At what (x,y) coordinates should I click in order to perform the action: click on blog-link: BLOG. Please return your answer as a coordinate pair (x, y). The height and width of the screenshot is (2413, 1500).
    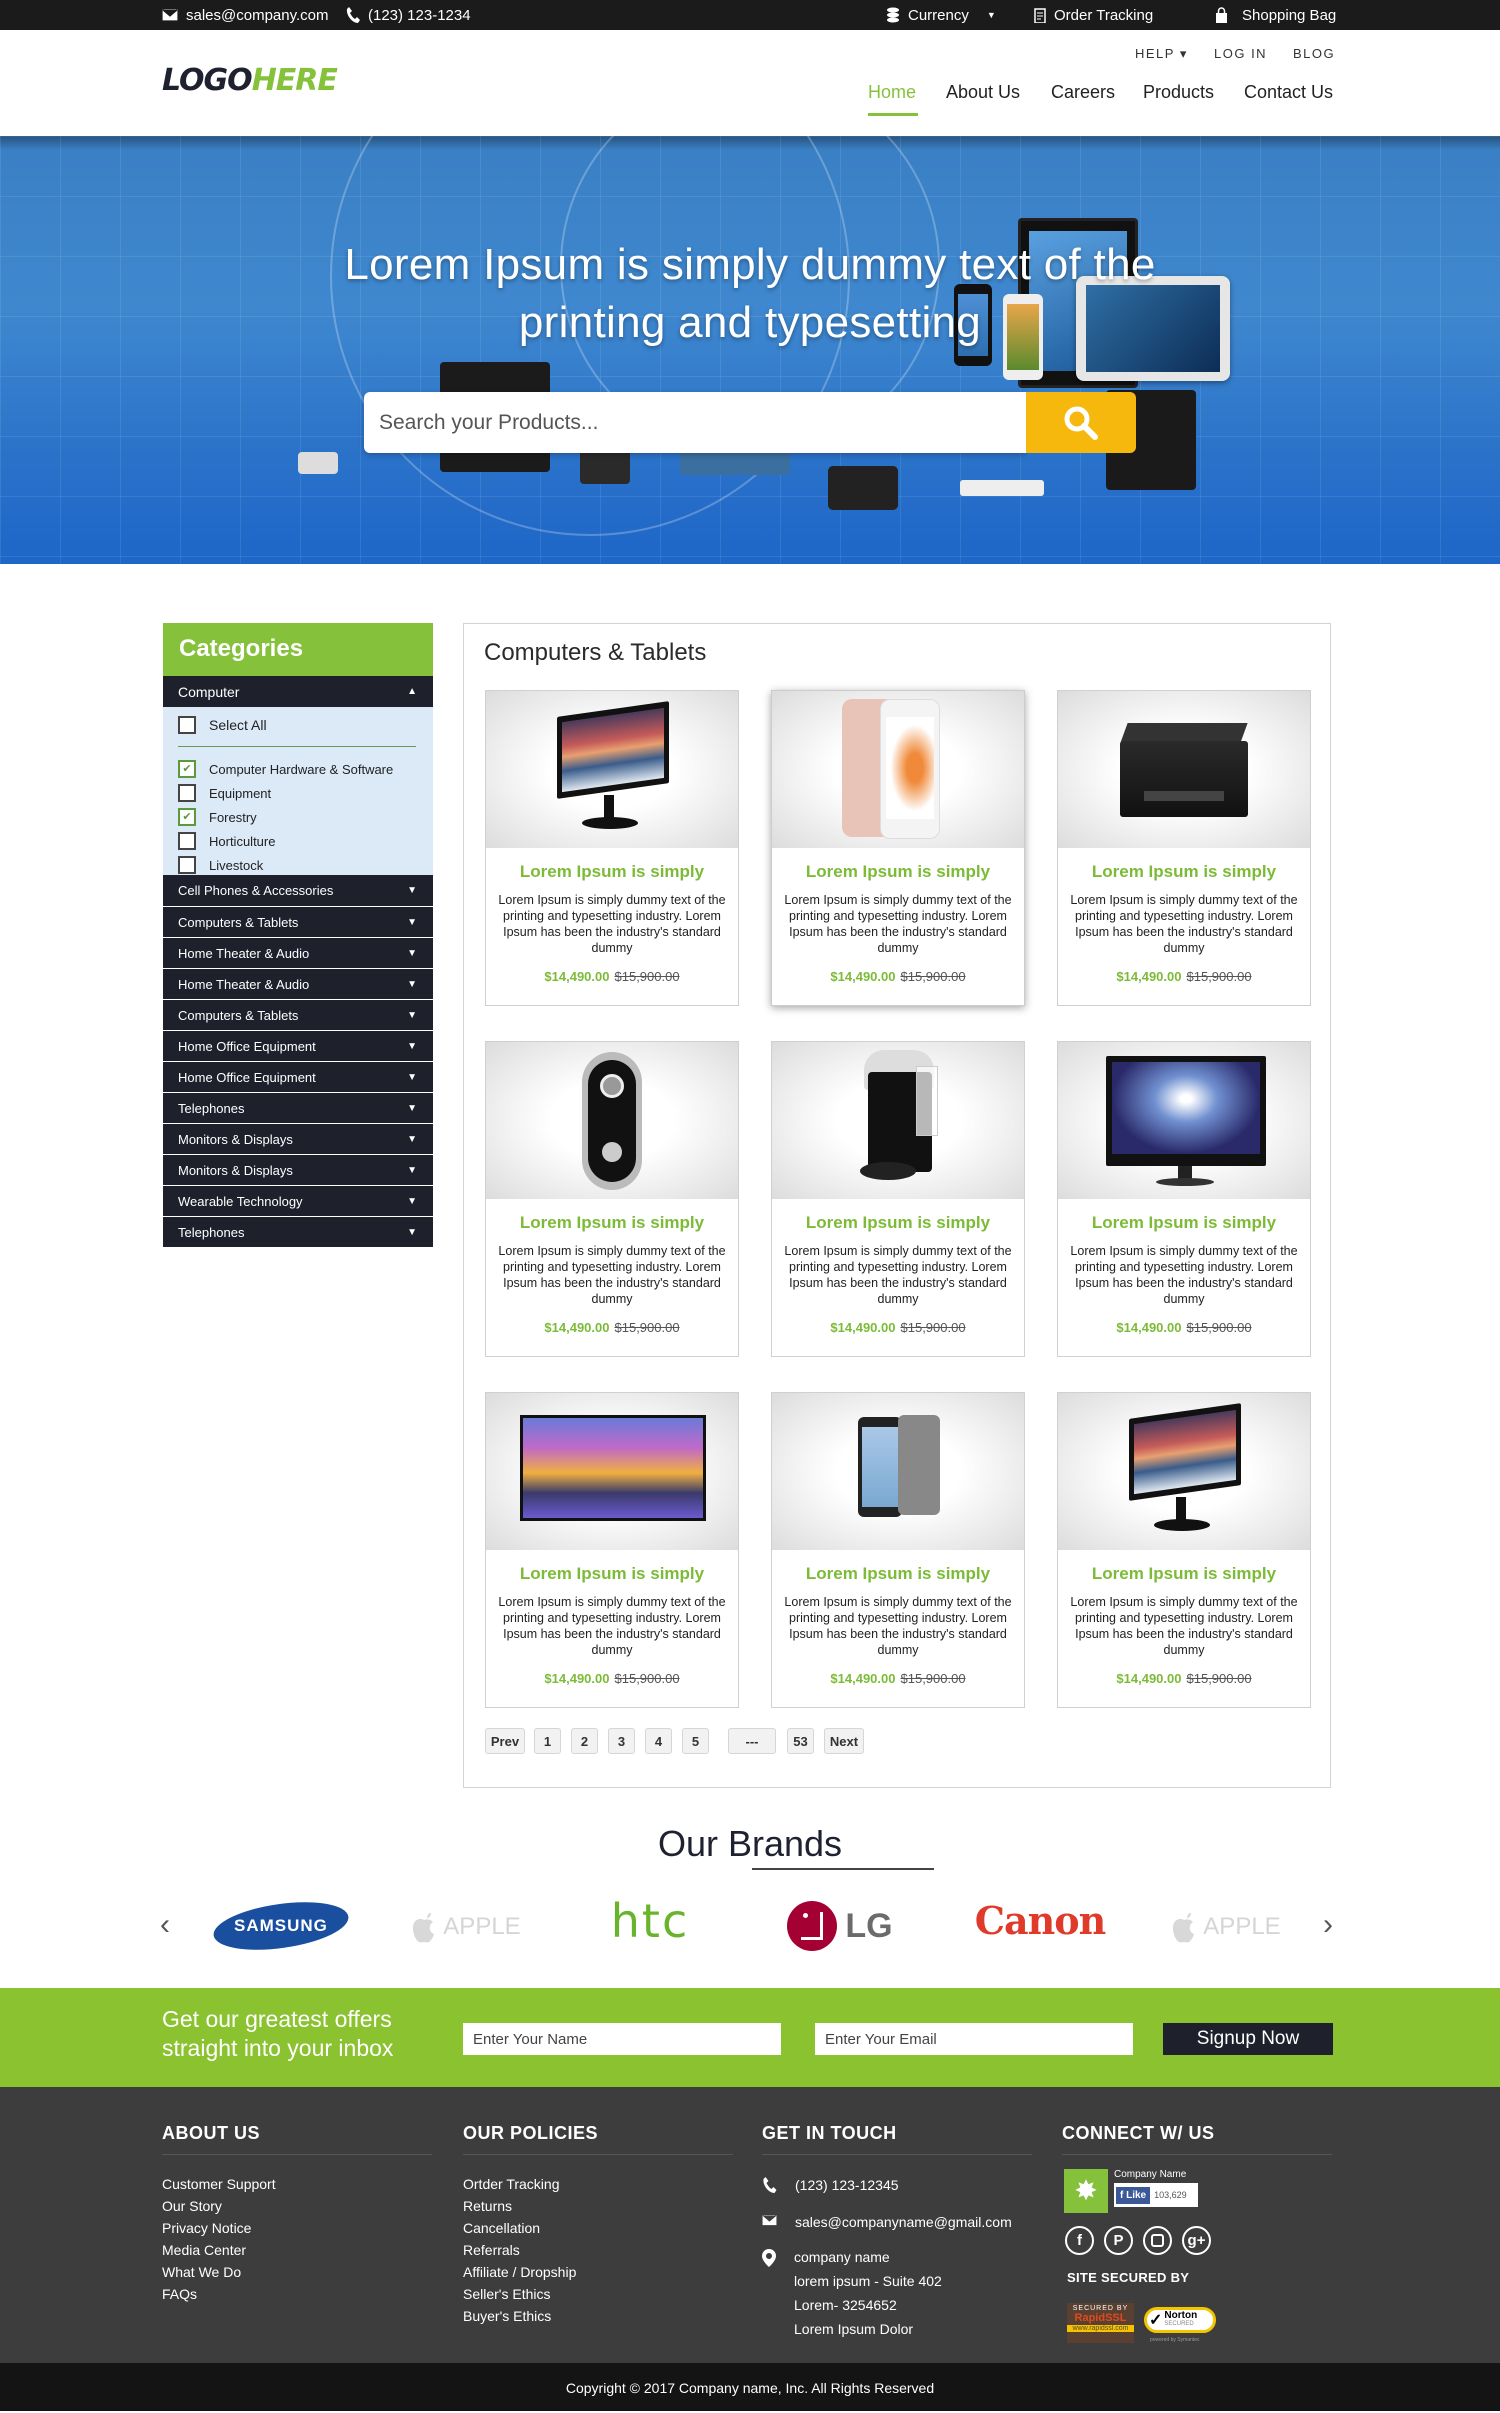
    Looking at the image, I should click on (1314, 53).